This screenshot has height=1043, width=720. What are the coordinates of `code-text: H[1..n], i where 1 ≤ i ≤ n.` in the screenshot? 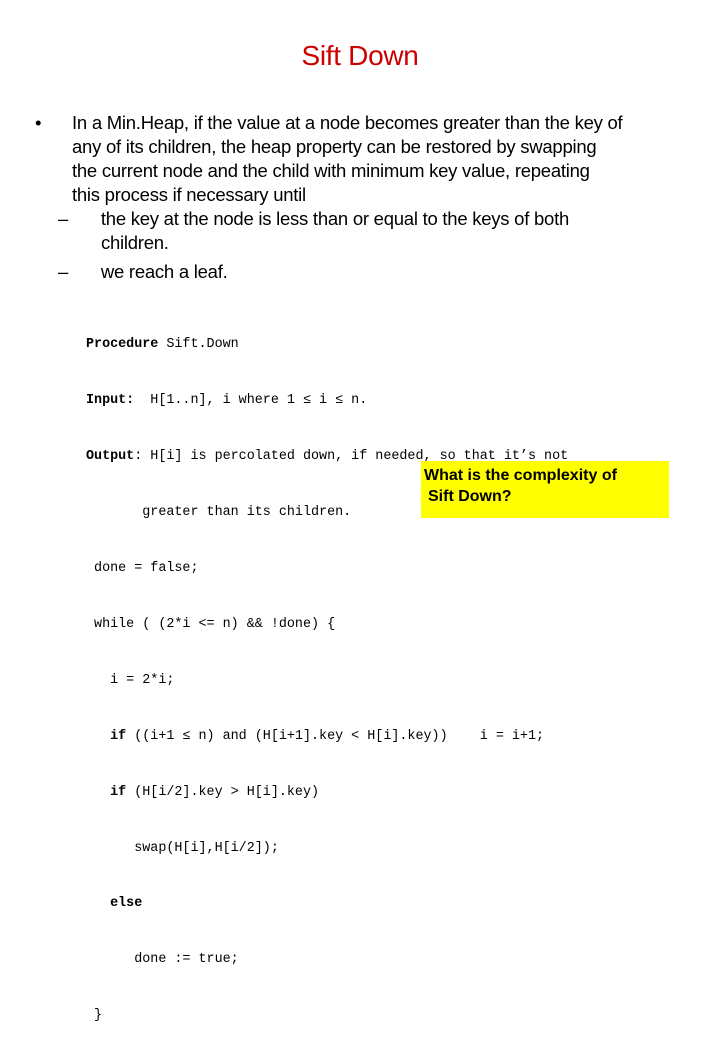 It's located at (251, 401).